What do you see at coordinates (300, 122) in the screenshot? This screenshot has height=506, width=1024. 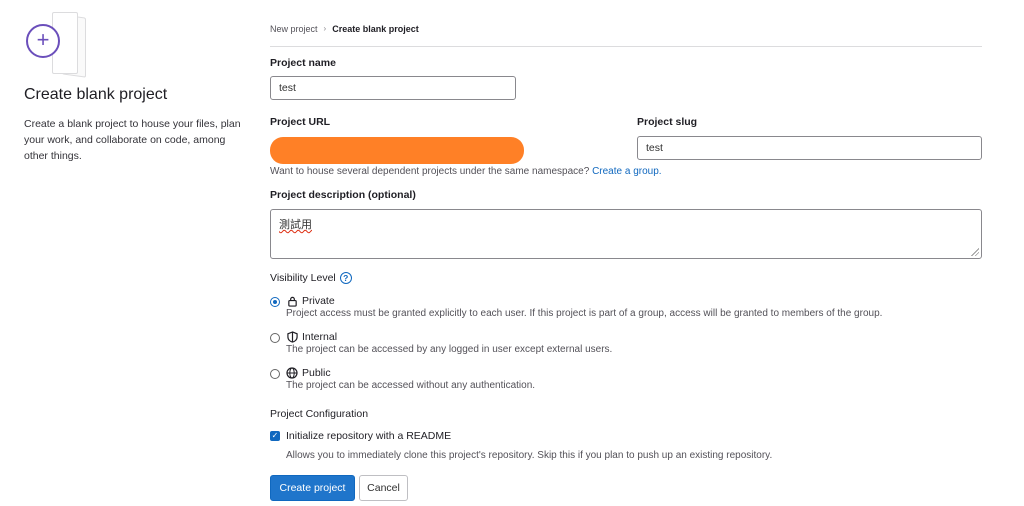 I see `project-url-label: Project URL` at bounding box center [300, 122].